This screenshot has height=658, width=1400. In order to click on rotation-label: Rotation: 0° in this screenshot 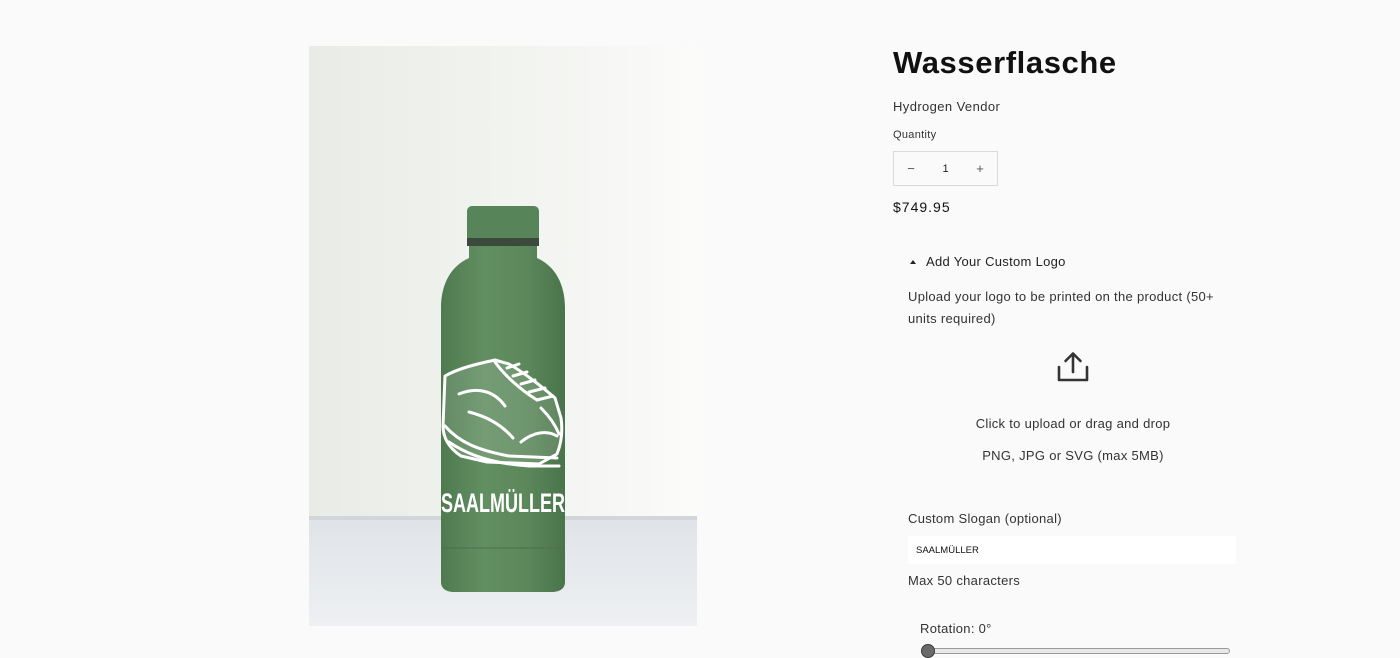, I will do `click(956, 628)`.